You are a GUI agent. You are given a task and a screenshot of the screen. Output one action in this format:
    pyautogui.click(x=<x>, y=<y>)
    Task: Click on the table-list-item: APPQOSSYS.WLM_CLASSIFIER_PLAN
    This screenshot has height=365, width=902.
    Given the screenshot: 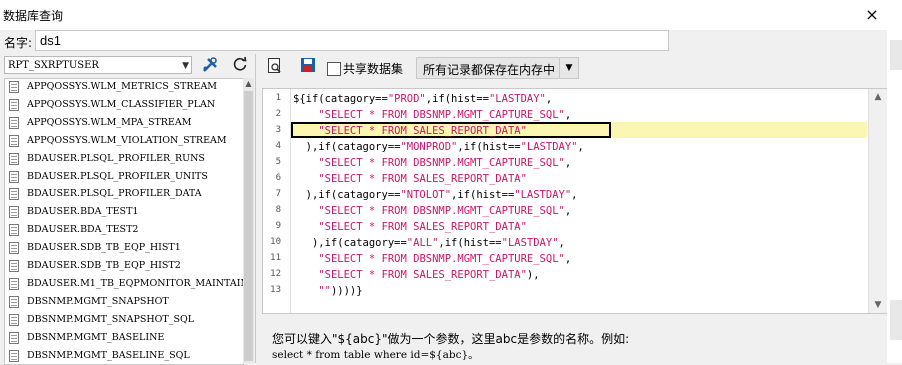 What is the action you would take?
    pyautogui.click(x=124, y=105)
    